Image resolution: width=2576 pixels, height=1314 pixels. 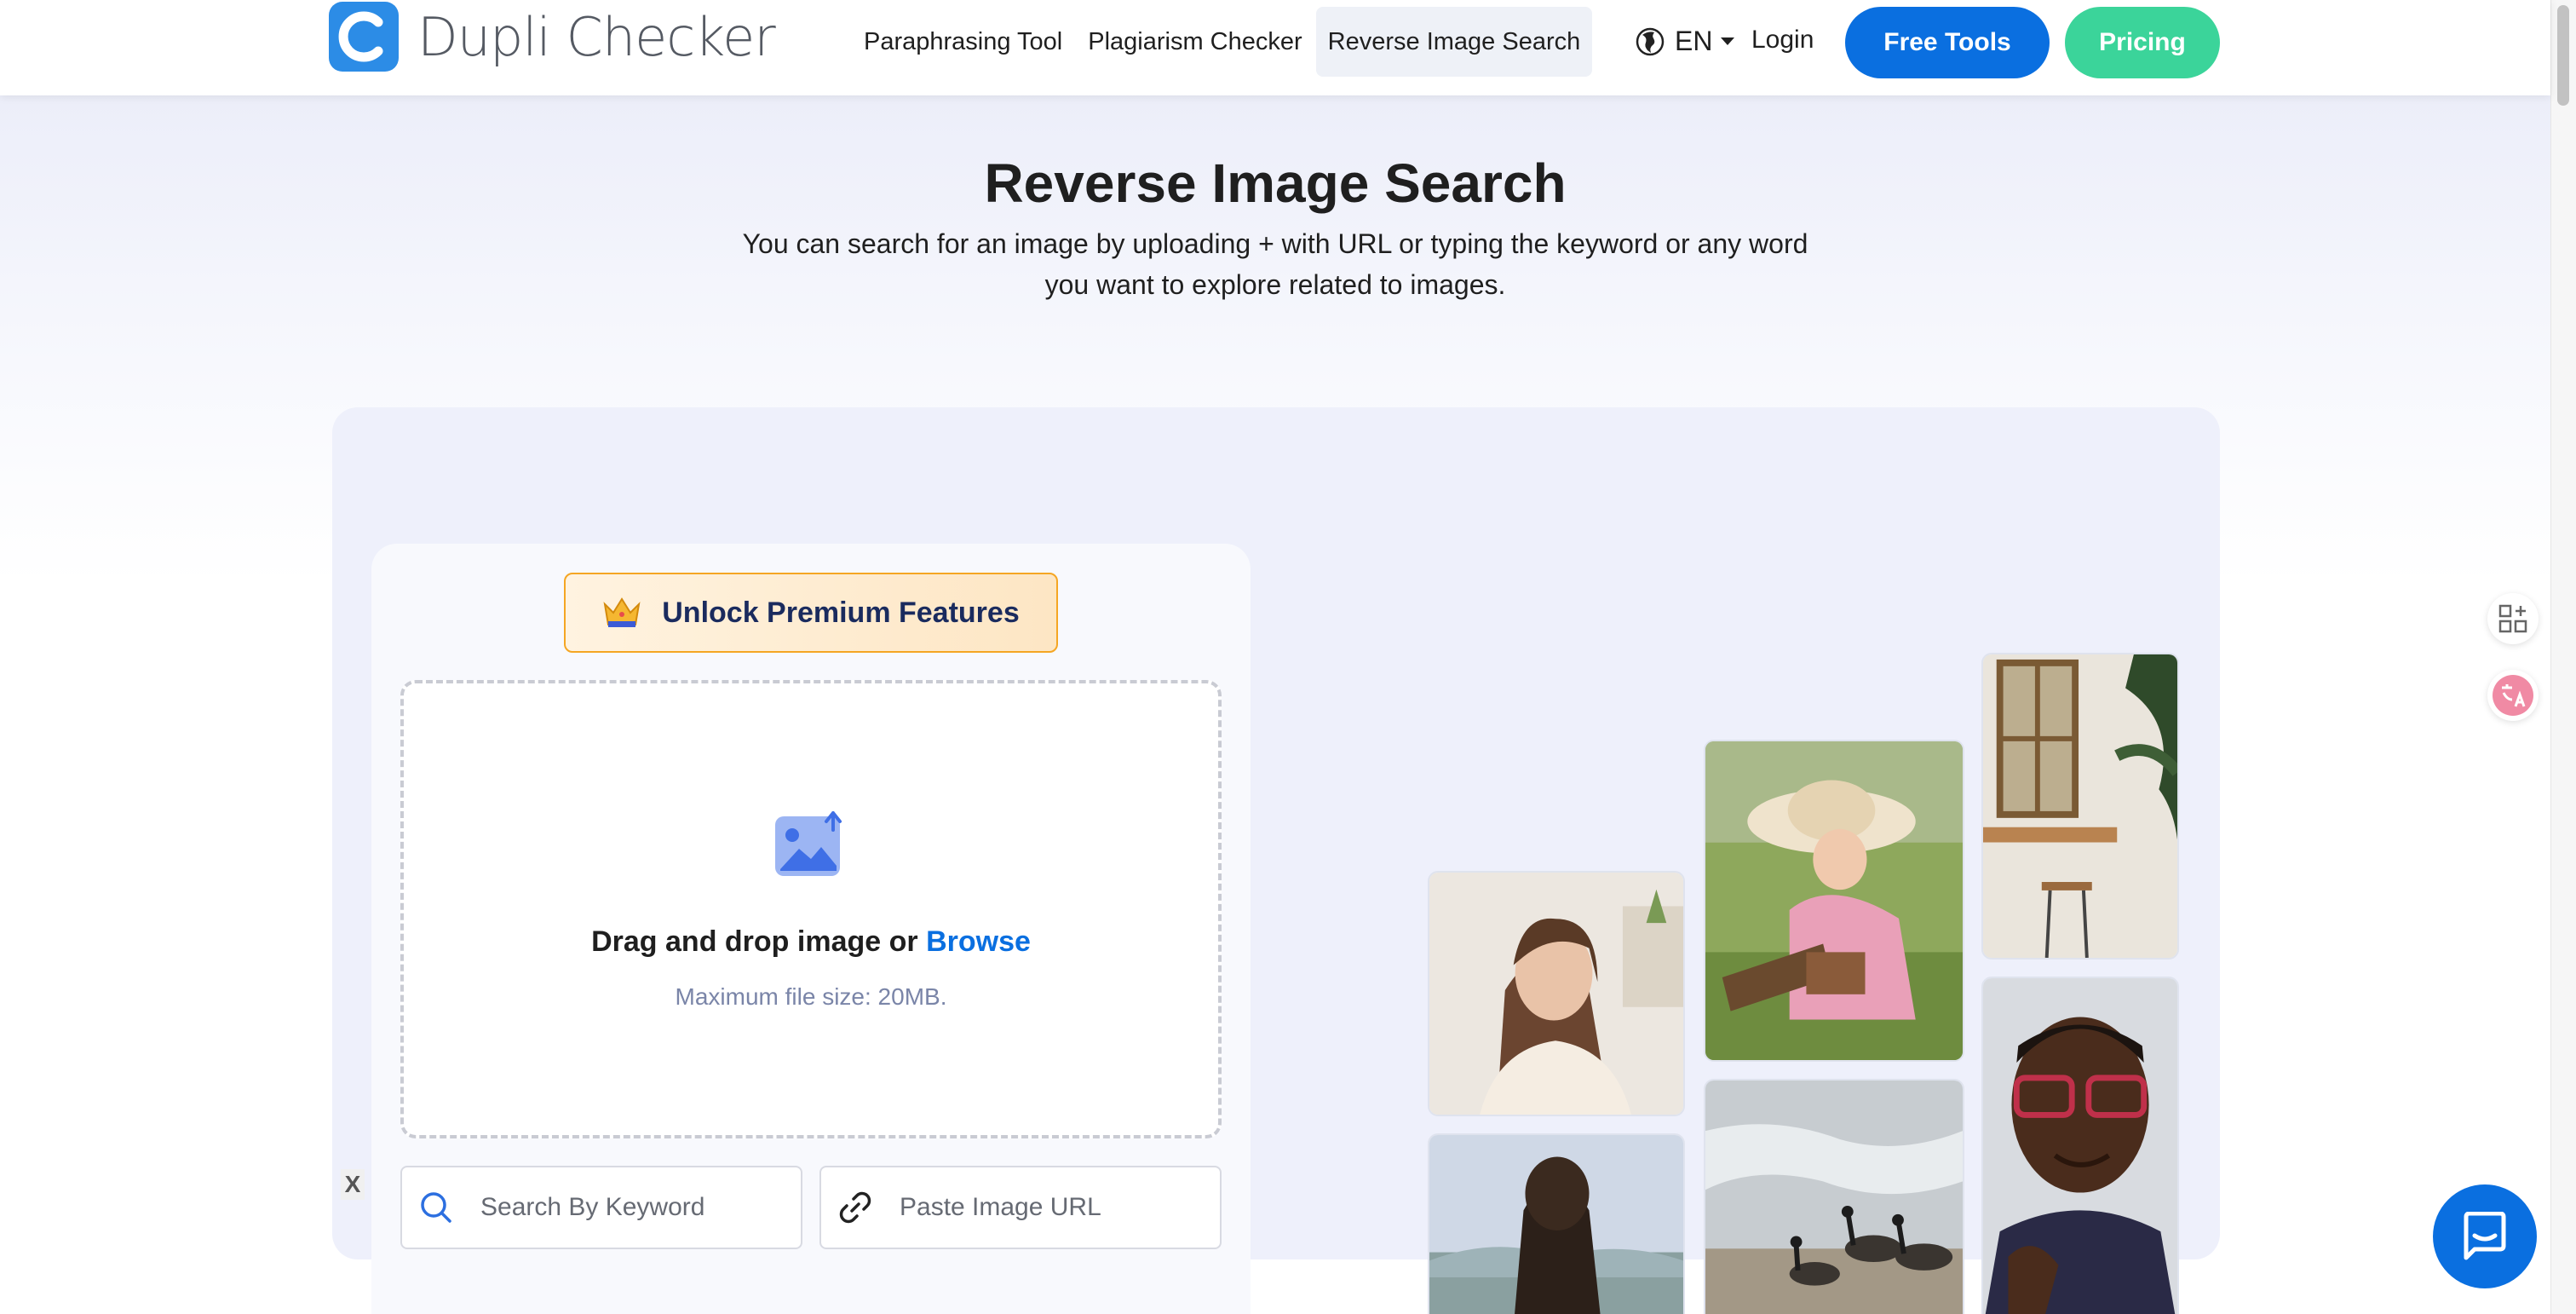 I want to click on chat-icon, so click(x=2485, y=1236).